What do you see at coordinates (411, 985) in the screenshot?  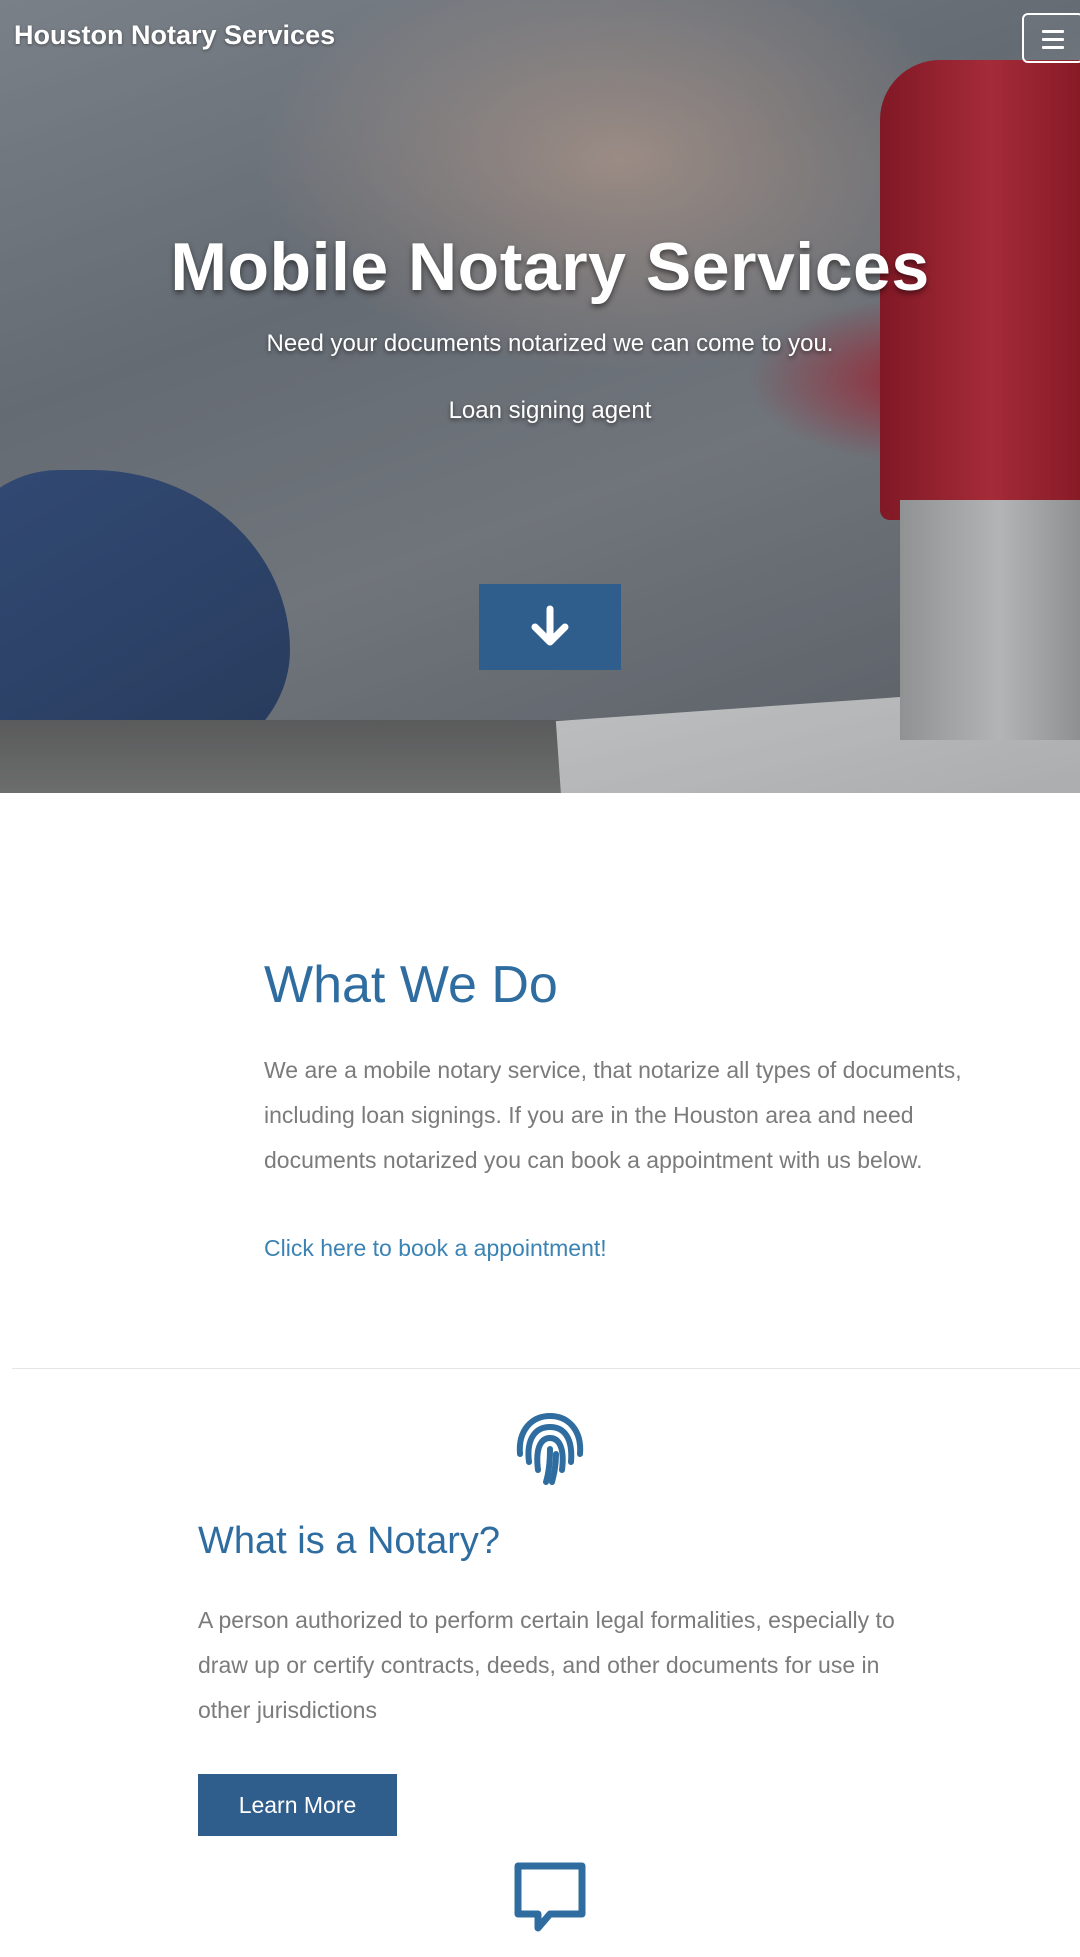 I see `what-we-do-title: What We Do` at bounding box center [411, 985].